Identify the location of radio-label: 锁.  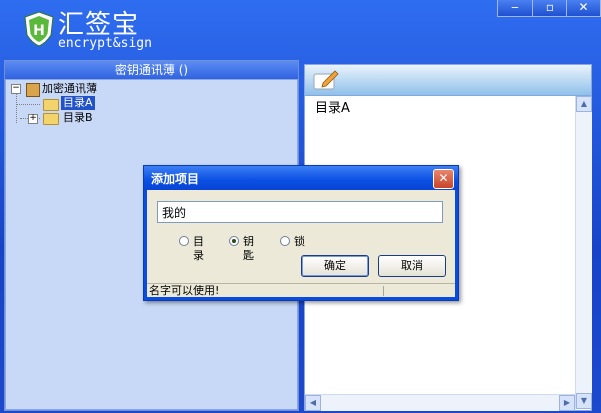
(299, 241).